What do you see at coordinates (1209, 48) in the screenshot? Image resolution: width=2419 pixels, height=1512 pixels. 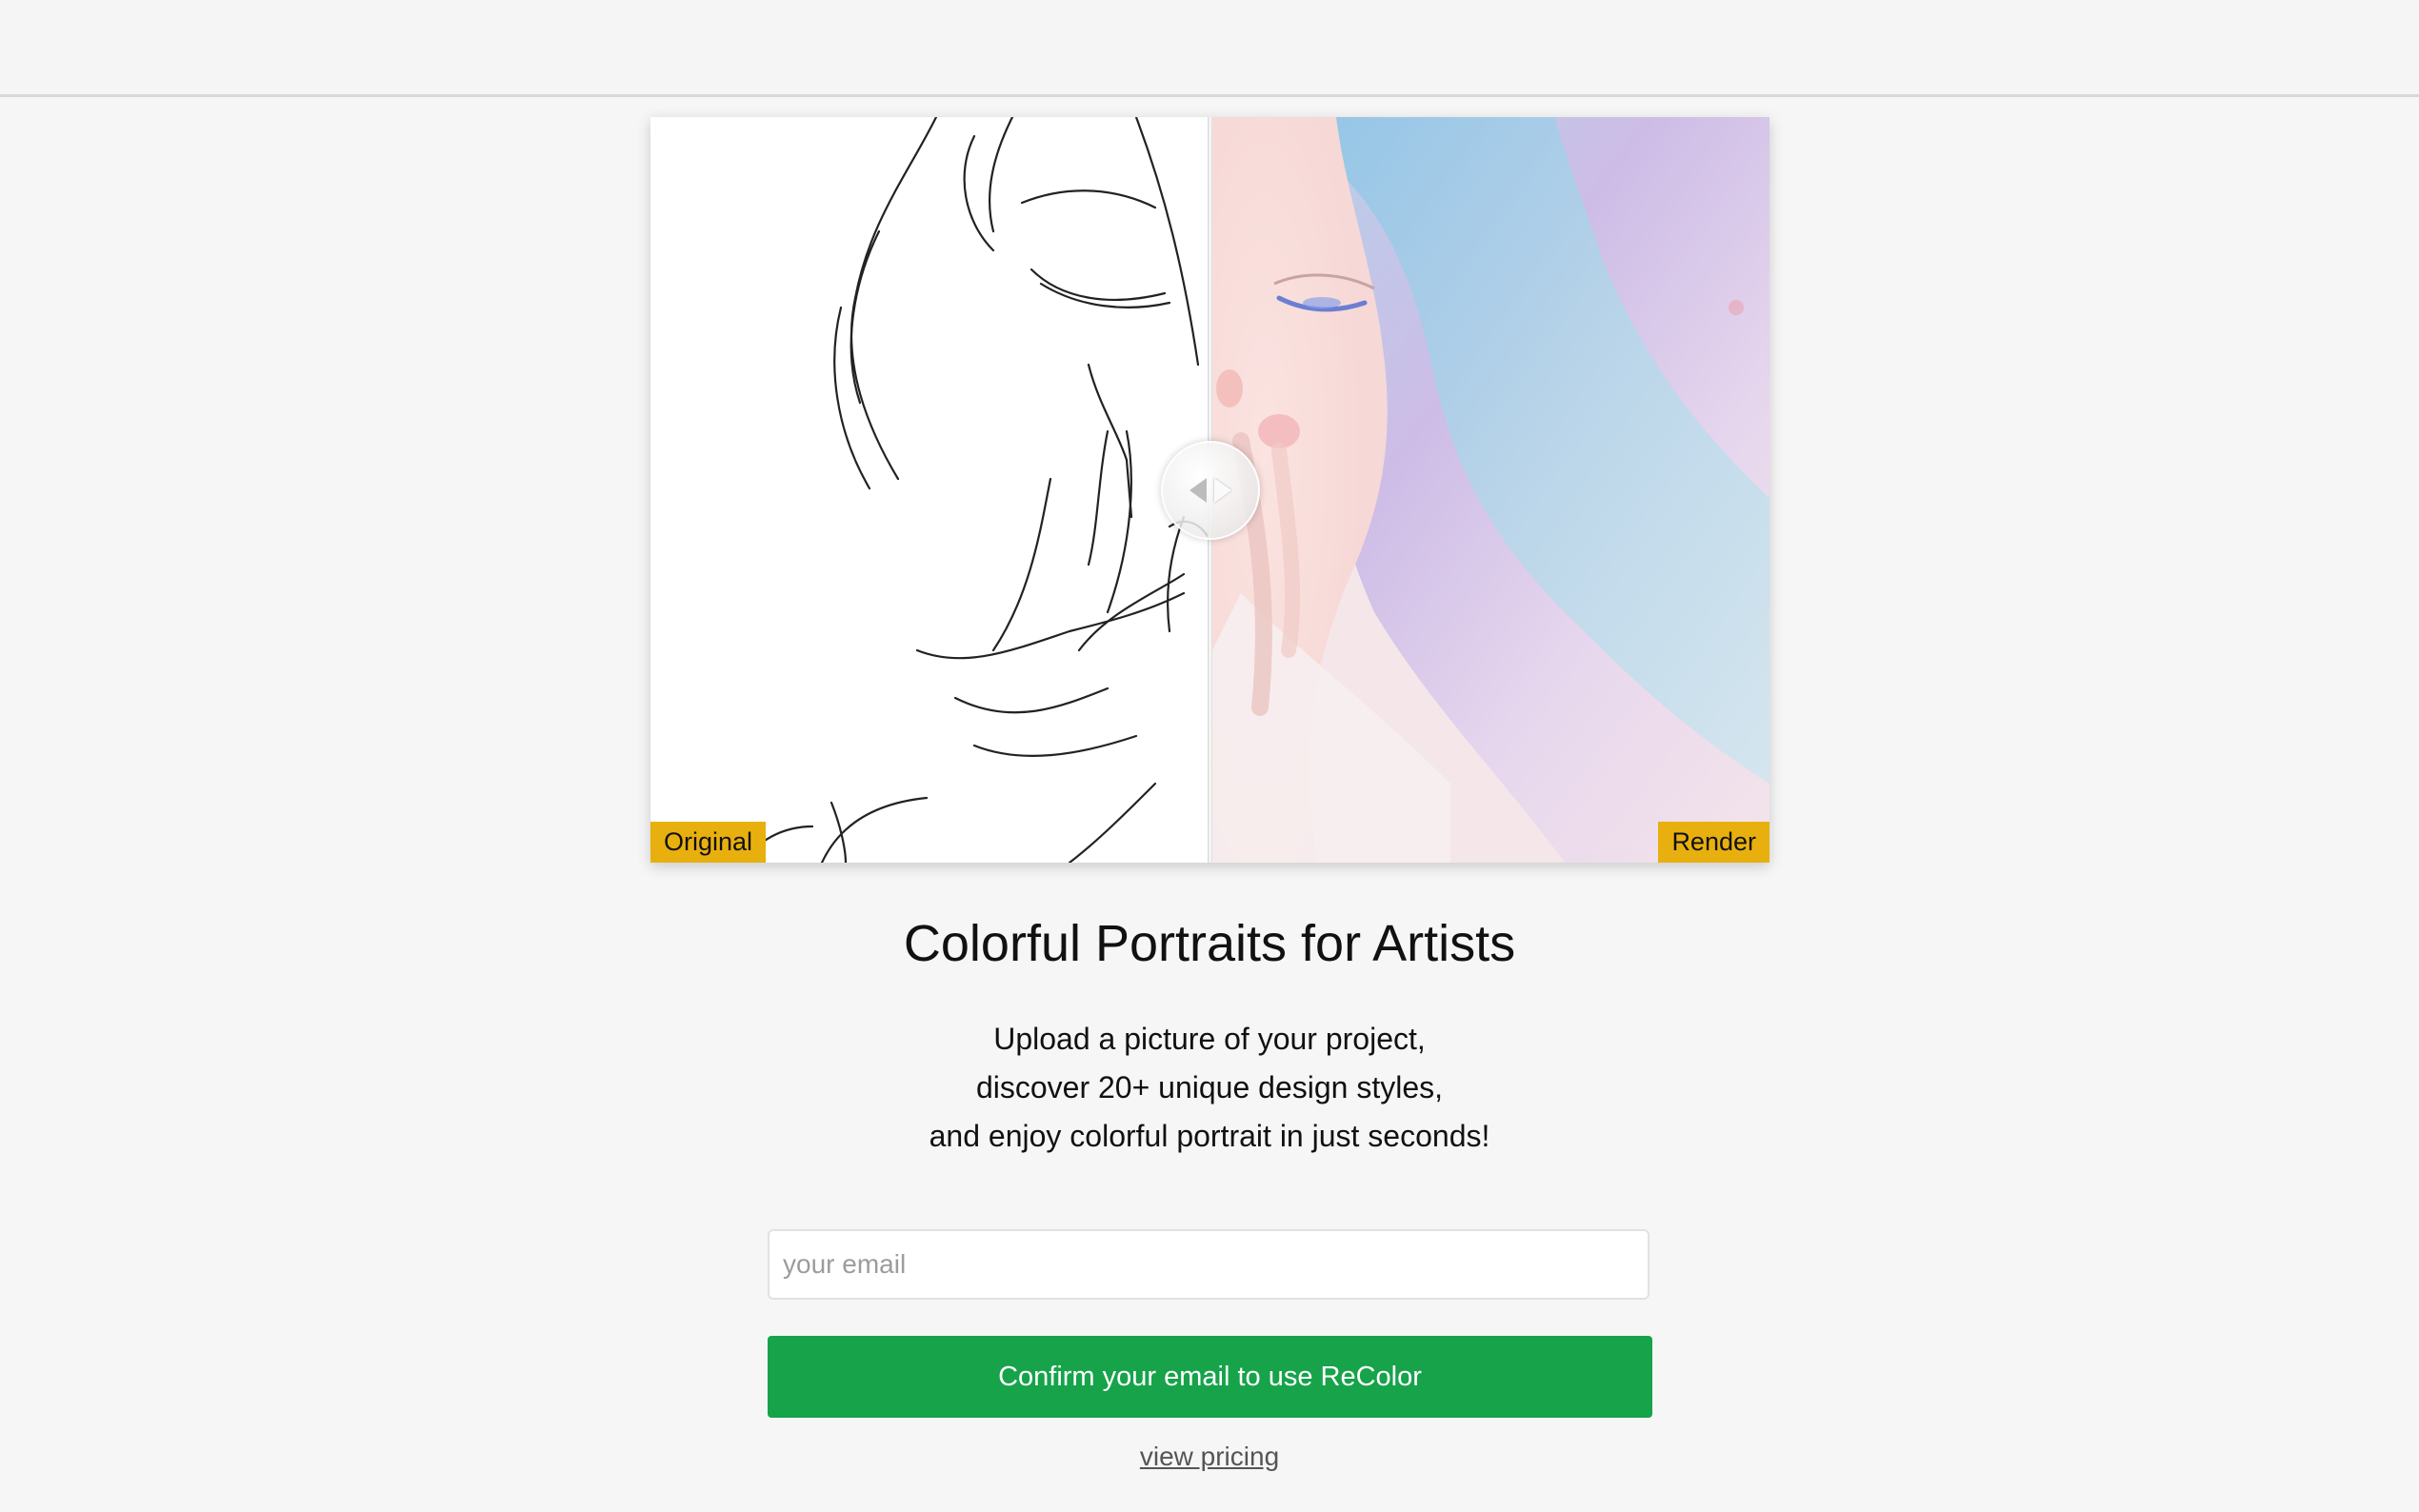 I see `top-bar` at bounding box center [1209, 48].